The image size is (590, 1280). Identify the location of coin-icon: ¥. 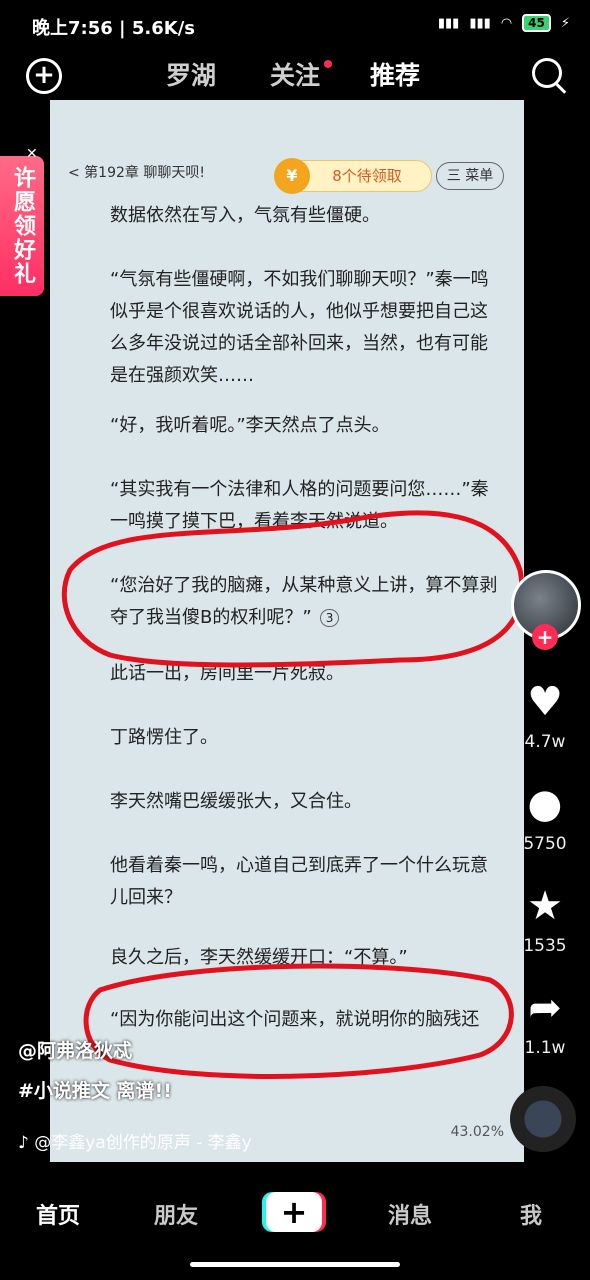
(292, 176).